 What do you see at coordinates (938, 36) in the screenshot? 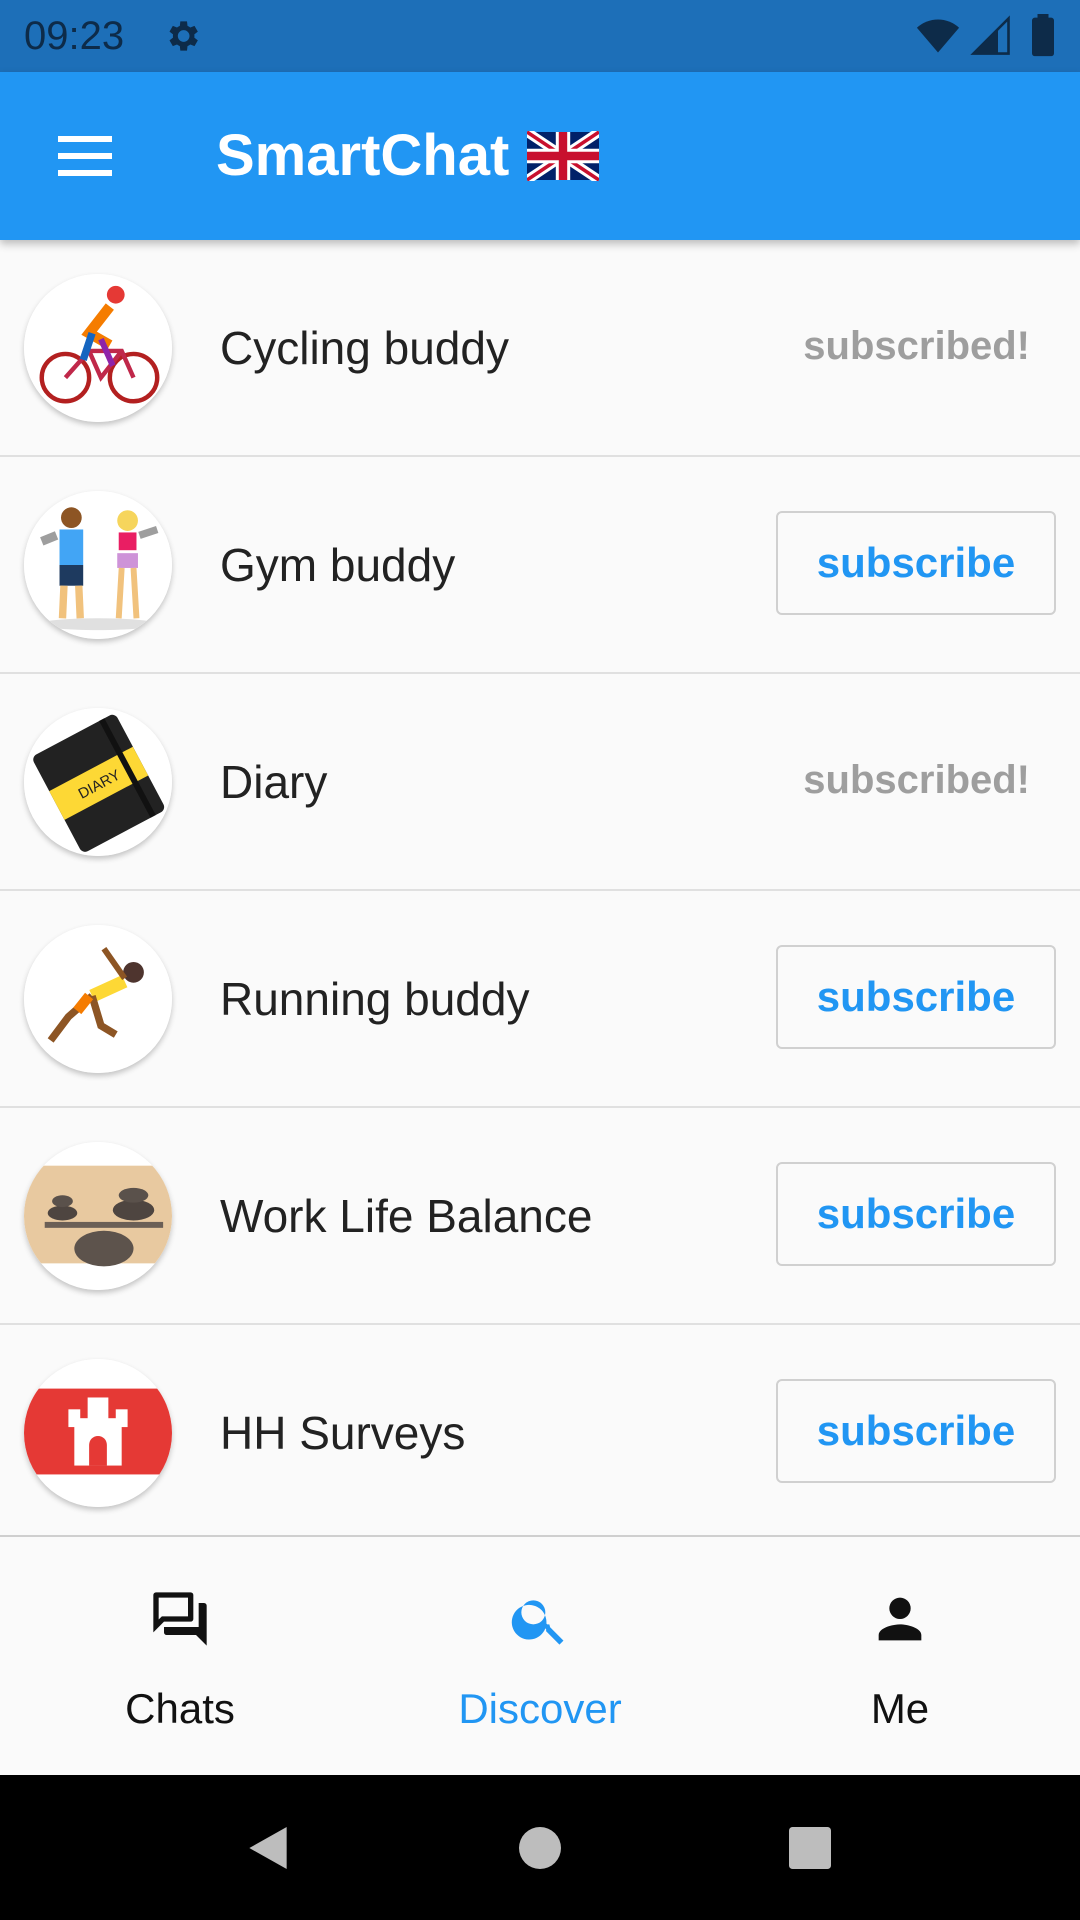
I see `wifi-icon` at bounding box center [938, 36].